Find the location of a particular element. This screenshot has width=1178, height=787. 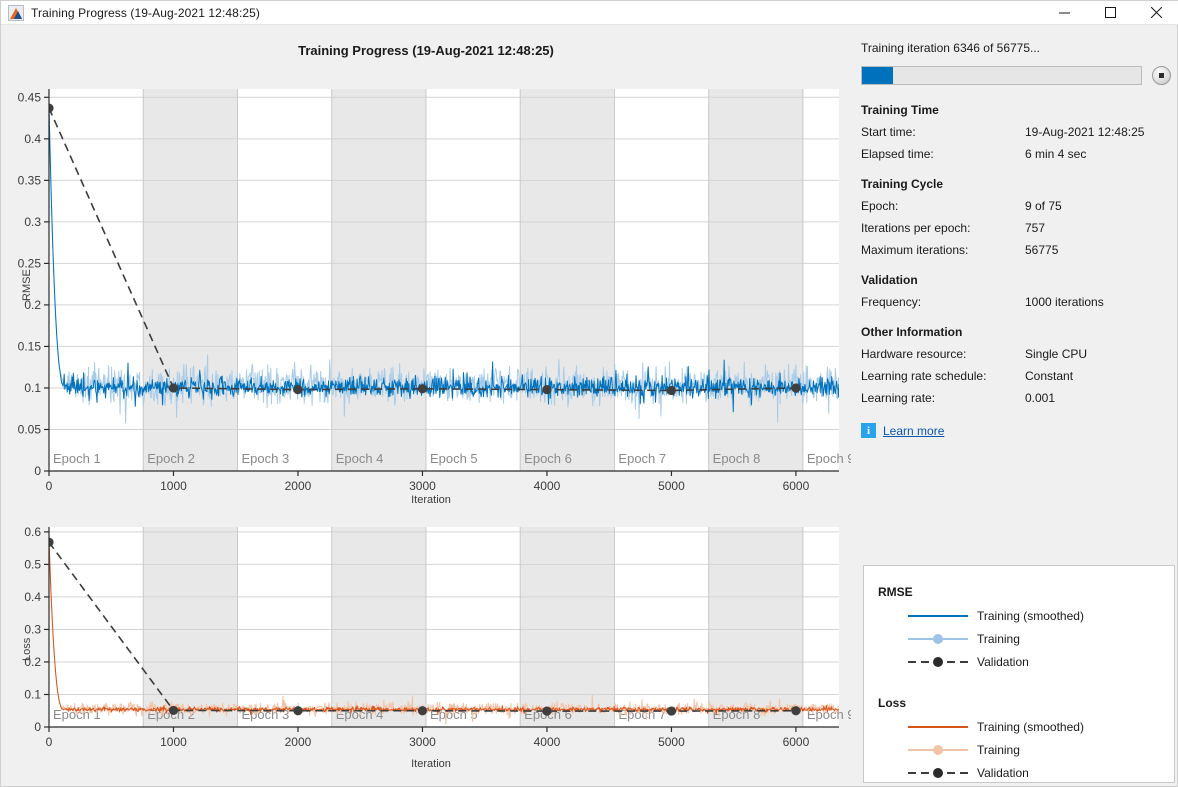

loss-y-axis-label: Loss is located at coordinates (27, 649).